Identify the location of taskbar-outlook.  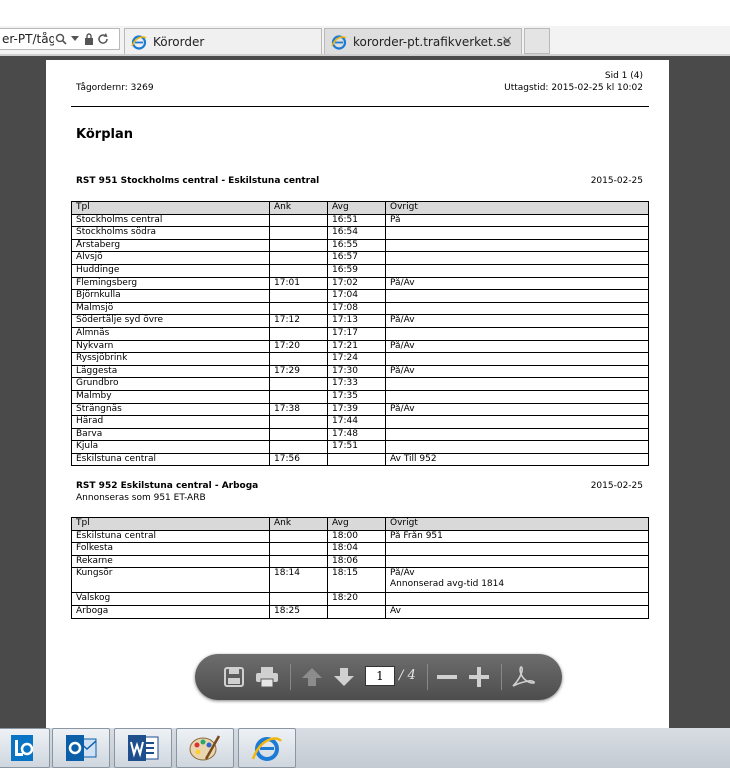
(81, 748).